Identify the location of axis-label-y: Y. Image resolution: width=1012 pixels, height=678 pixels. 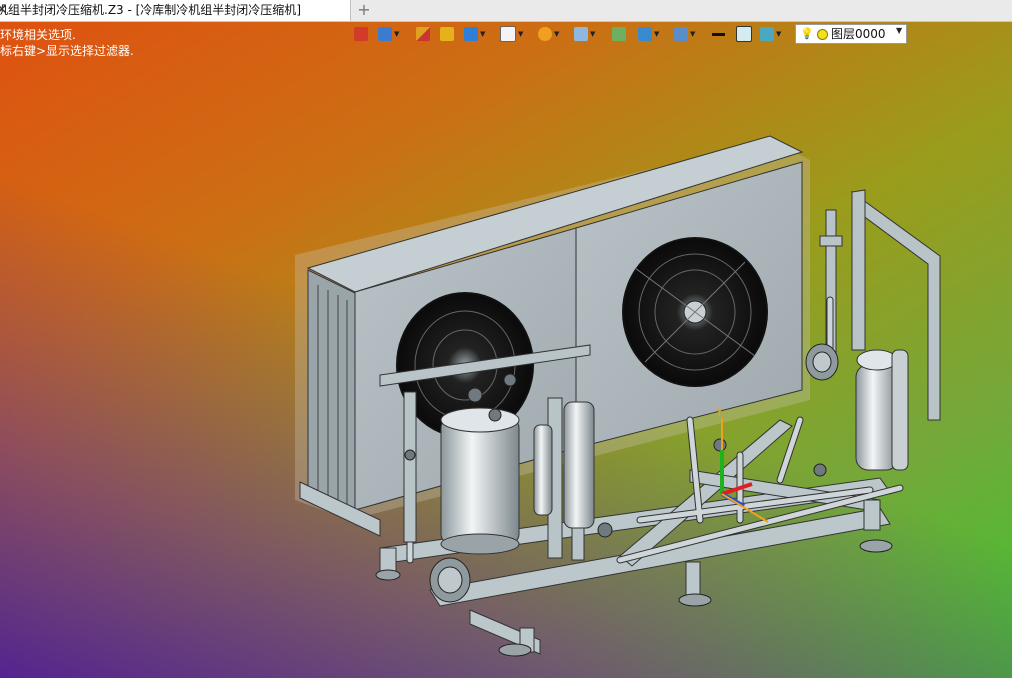
(719, 412).